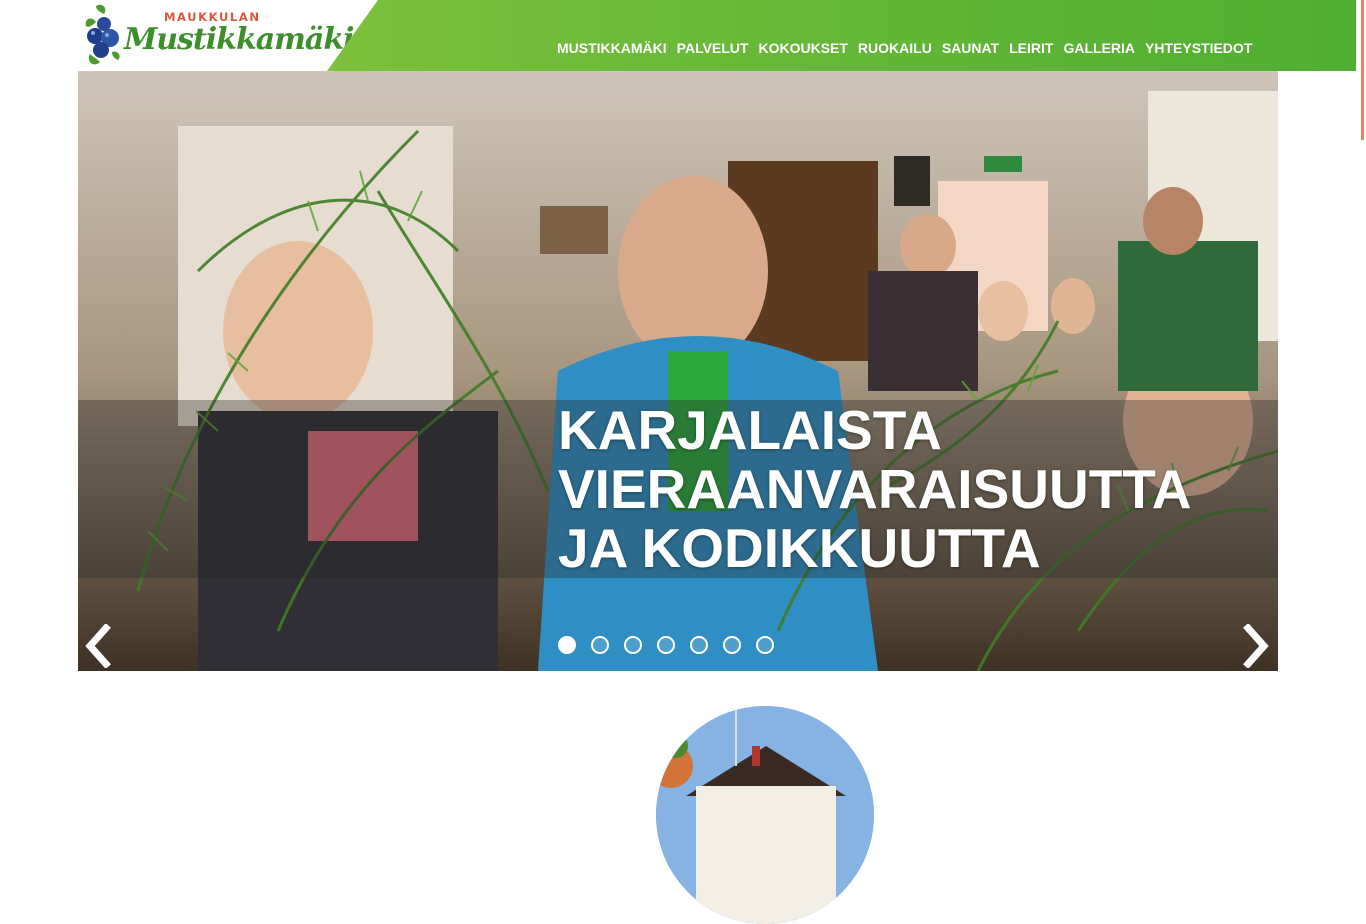  I want to click on house-image, so click(765, 815).